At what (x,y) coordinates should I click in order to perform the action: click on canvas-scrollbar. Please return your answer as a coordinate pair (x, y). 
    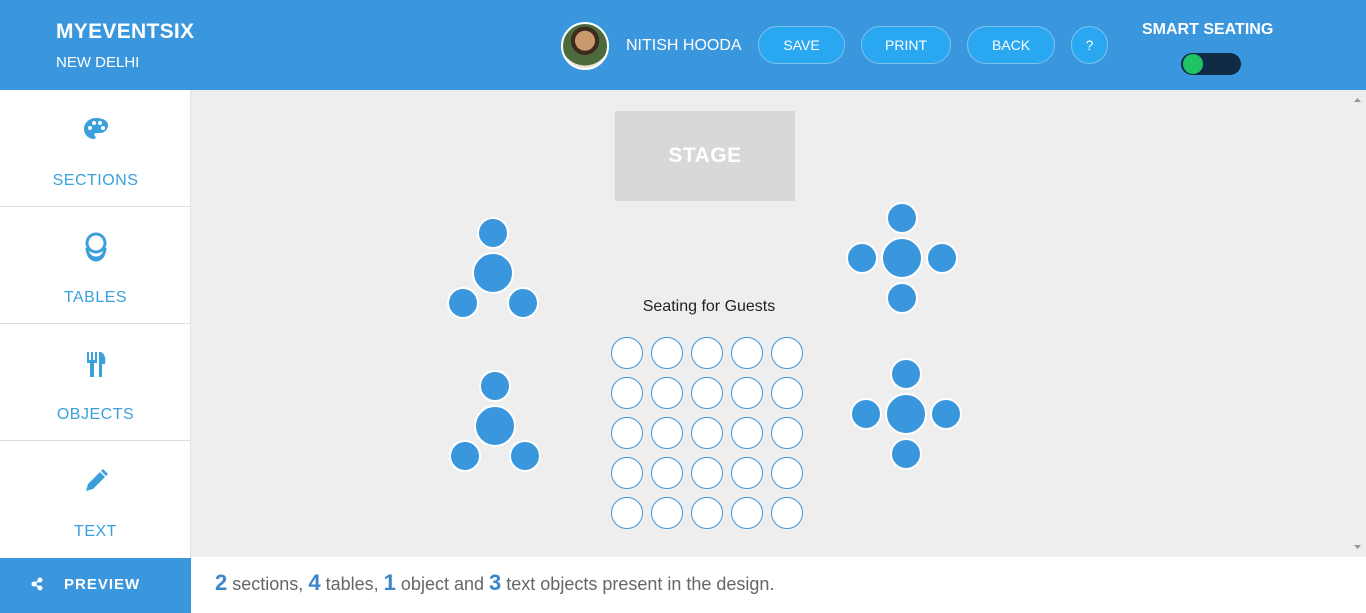
    Looking at the image, I should click on (1357, 324).